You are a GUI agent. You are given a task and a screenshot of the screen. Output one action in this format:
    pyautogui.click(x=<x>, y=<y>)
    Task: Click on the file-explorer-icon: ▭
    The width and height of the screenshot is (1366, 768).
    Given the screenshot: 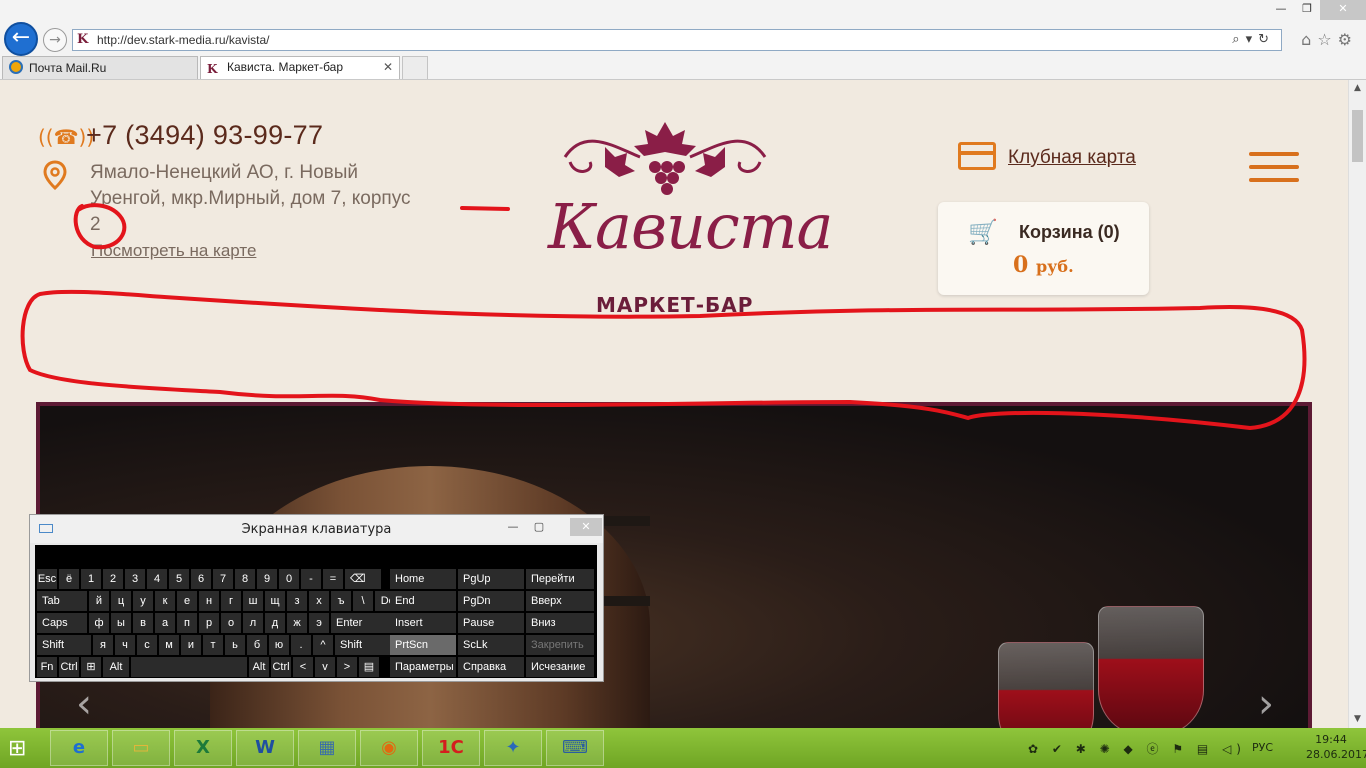 What is the action you would take?
    pyautogui.click(x=141, y=748)
    